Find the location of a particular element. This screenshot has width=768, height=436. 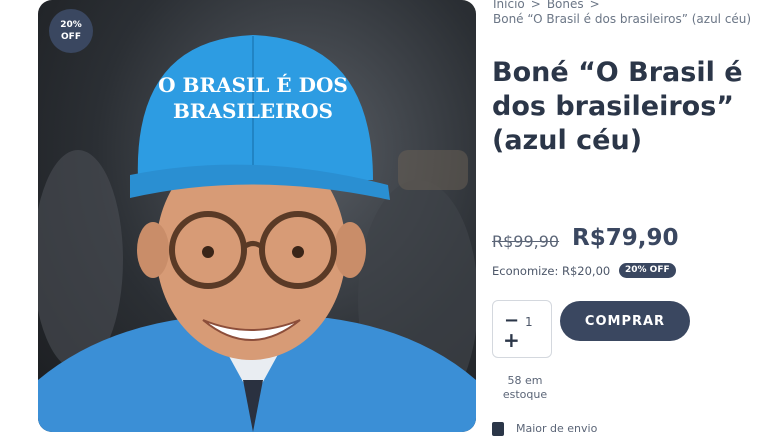

price-old: R$99,90 is located at coordinates (526, 241).